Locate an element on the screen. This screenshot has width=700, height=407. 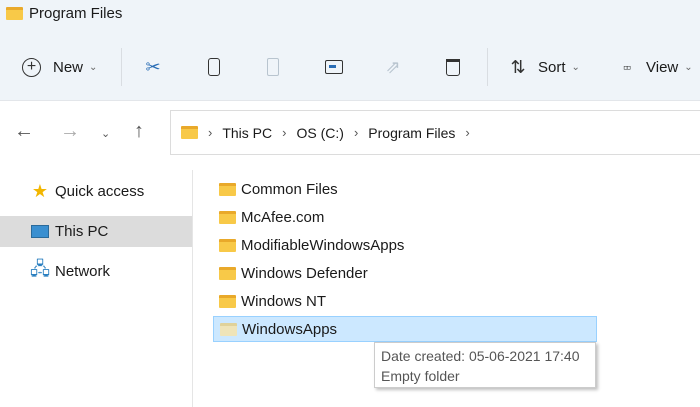
window-title: Program Files is located at coordinates (64, 13).